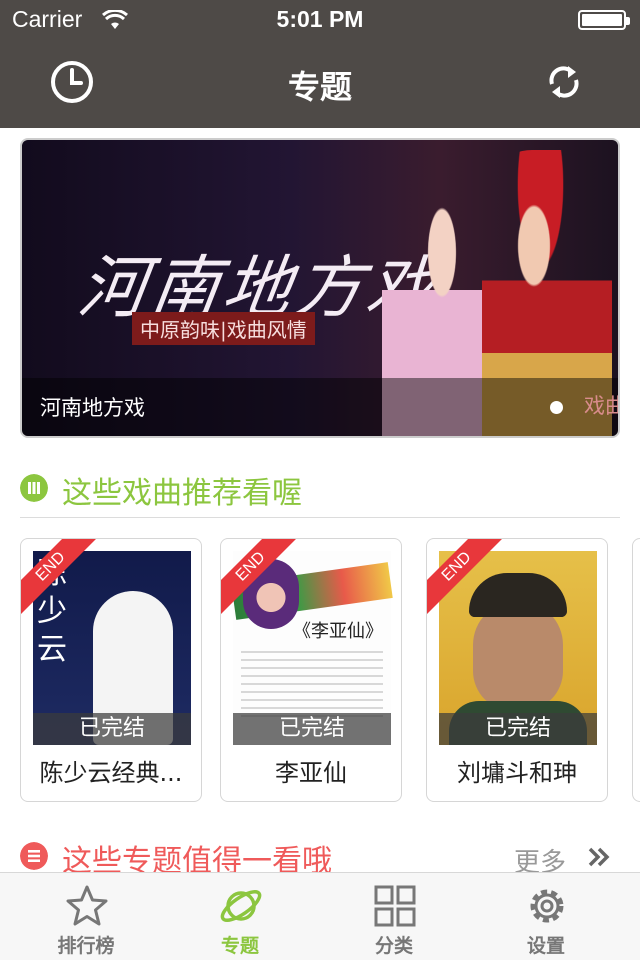  What do you see at coordinates (320, 64) in the screenshot?
I see `top-bar: Carrier 5:01 PM 专题` at bounding box center [320, 64].